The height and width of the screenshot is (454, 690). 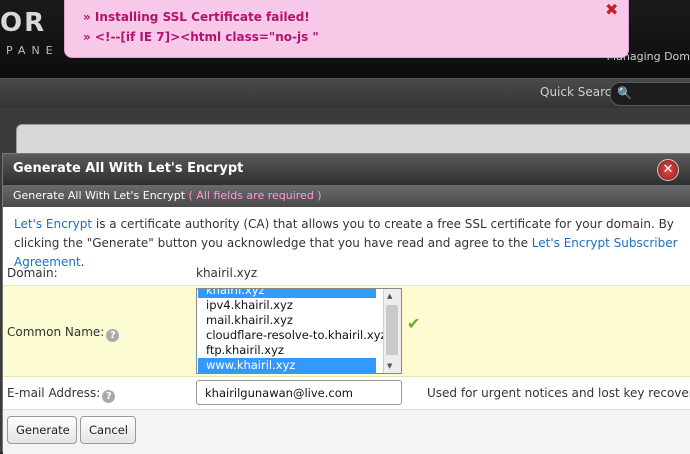 What do you see at coordinates (54, 393) in the screenshot?
I see `email-label: E-mail Address:` at bounding box center [54, 393].